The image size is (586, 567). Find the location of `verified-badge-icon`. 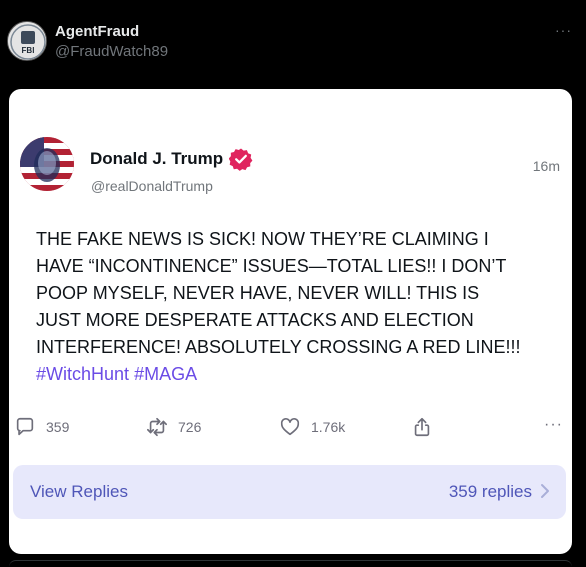

verified-badge-icon is located at coordinates (241, 159).